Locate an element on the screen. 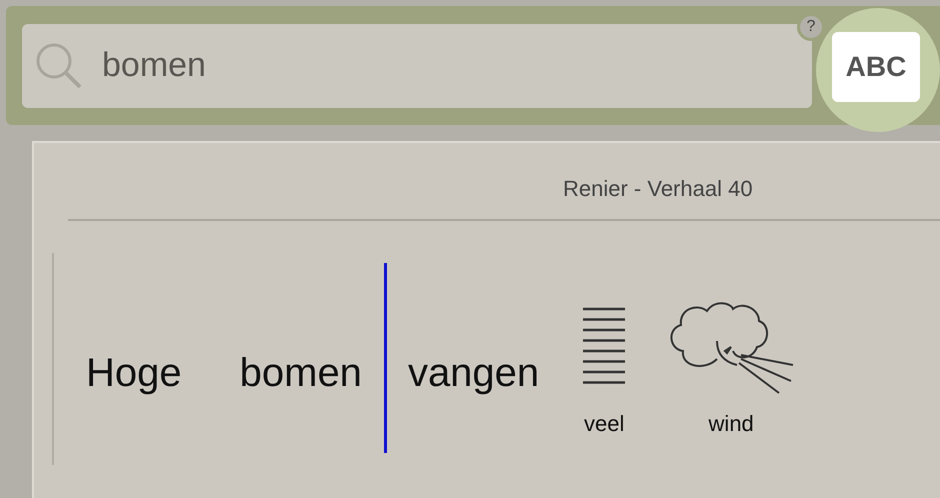 The image size is (940, 498). search-icon is located at coordinates (59, 65).